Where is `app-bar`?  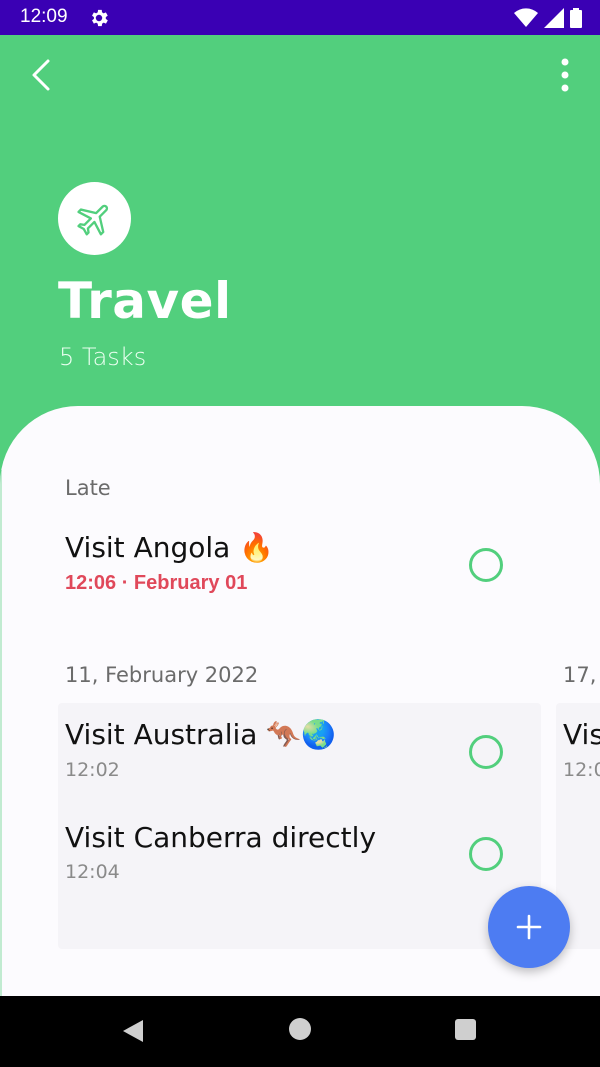
app-bar is located at coordinates (300, 75).